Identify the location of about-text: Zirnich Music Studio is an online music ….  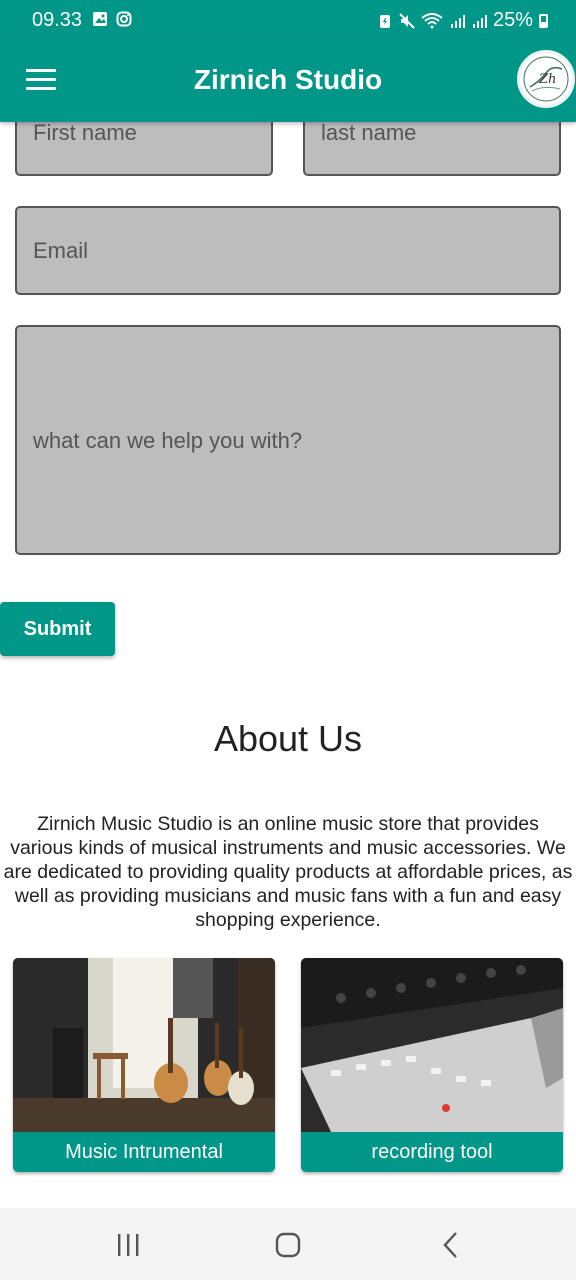
(288, 872).